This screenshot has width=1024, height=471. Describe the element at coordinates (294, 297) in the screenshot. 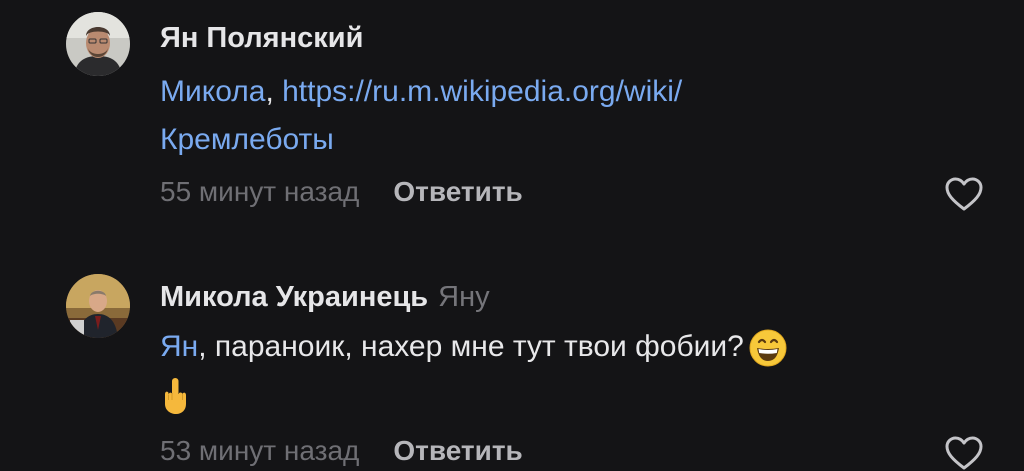

I see `author-name: Микола Украинець` at that location.